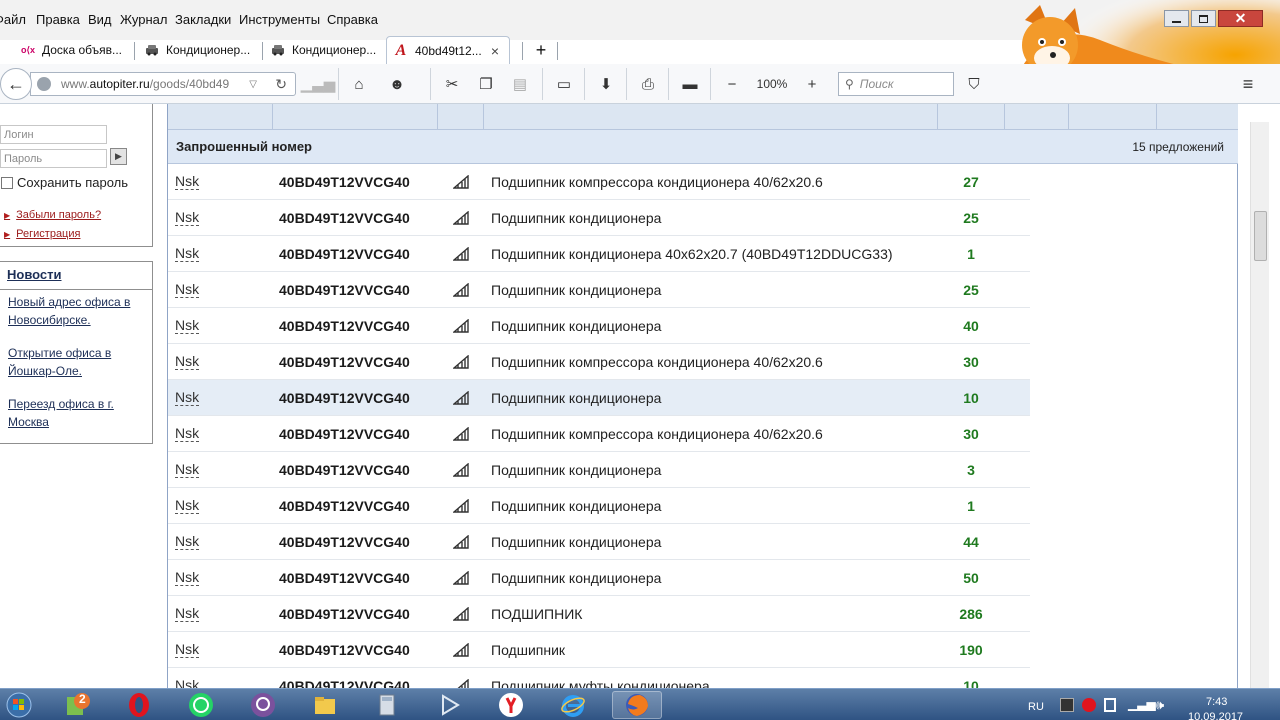 The height and width of the screenshot is (720, 1280). Describe the element at coordinates (1110, 705) in the screenshot. I see `tray-clipboard-icon` at that location.